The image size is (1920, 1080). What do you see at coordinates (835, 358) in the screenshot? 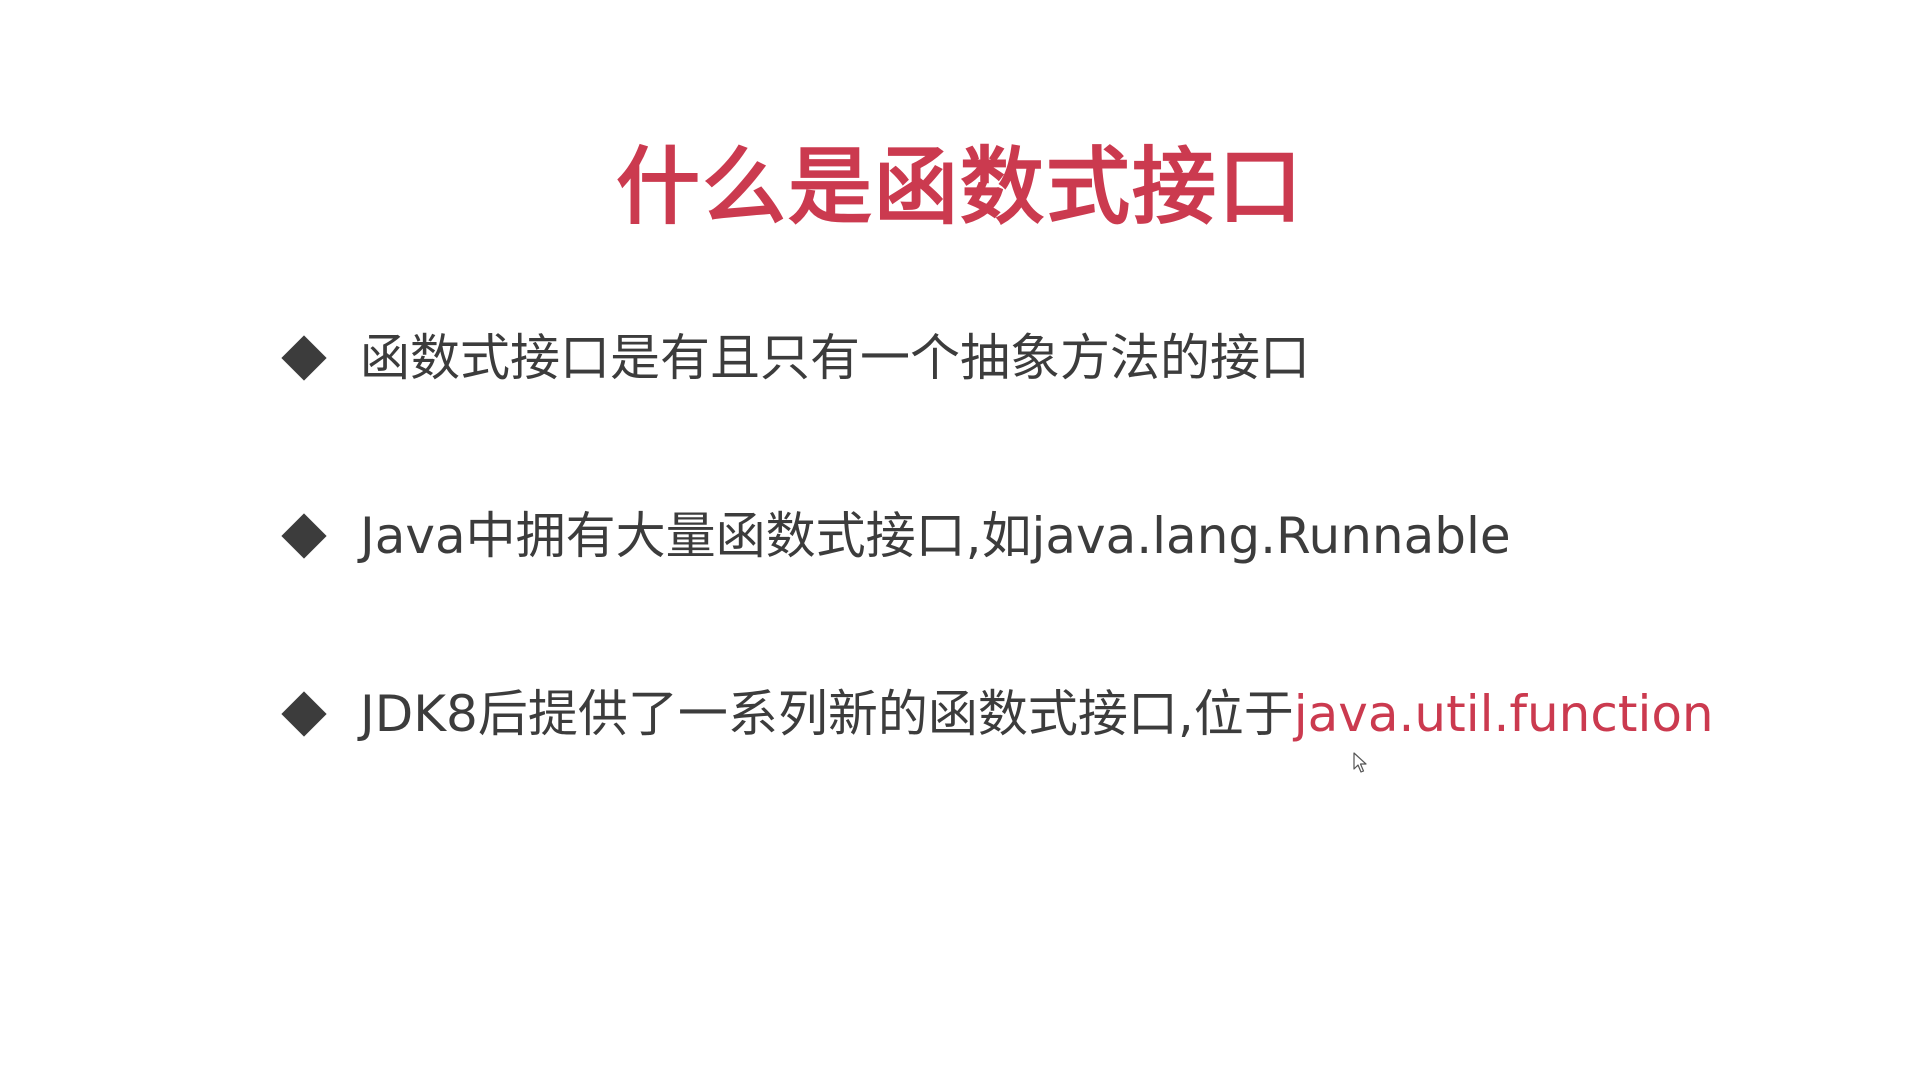
I see `bullet-text: 函数式接口是有且只有一个抽象方法的接口` at bounding box center [835, 358].